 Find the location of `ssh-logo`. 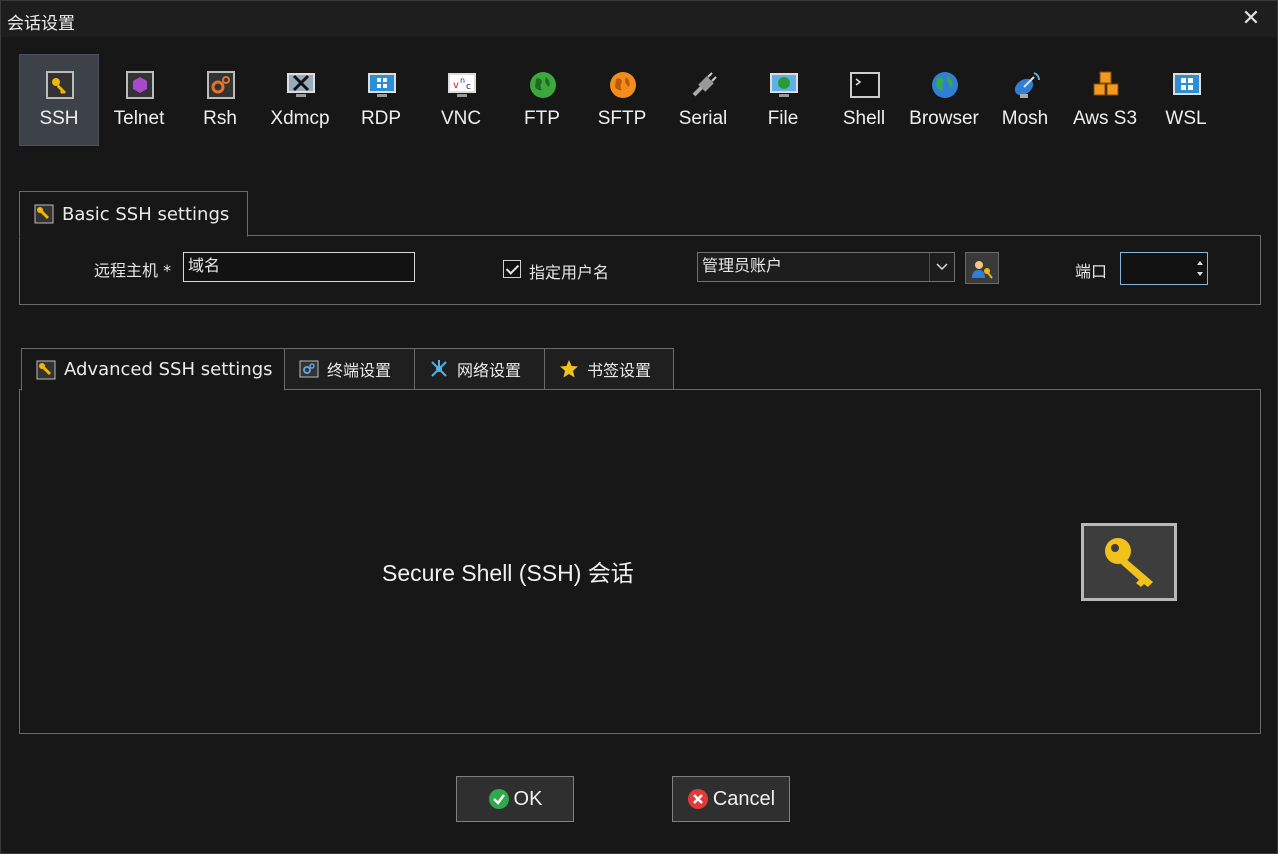

ssh-logo is located at coordinates (1129, 562).